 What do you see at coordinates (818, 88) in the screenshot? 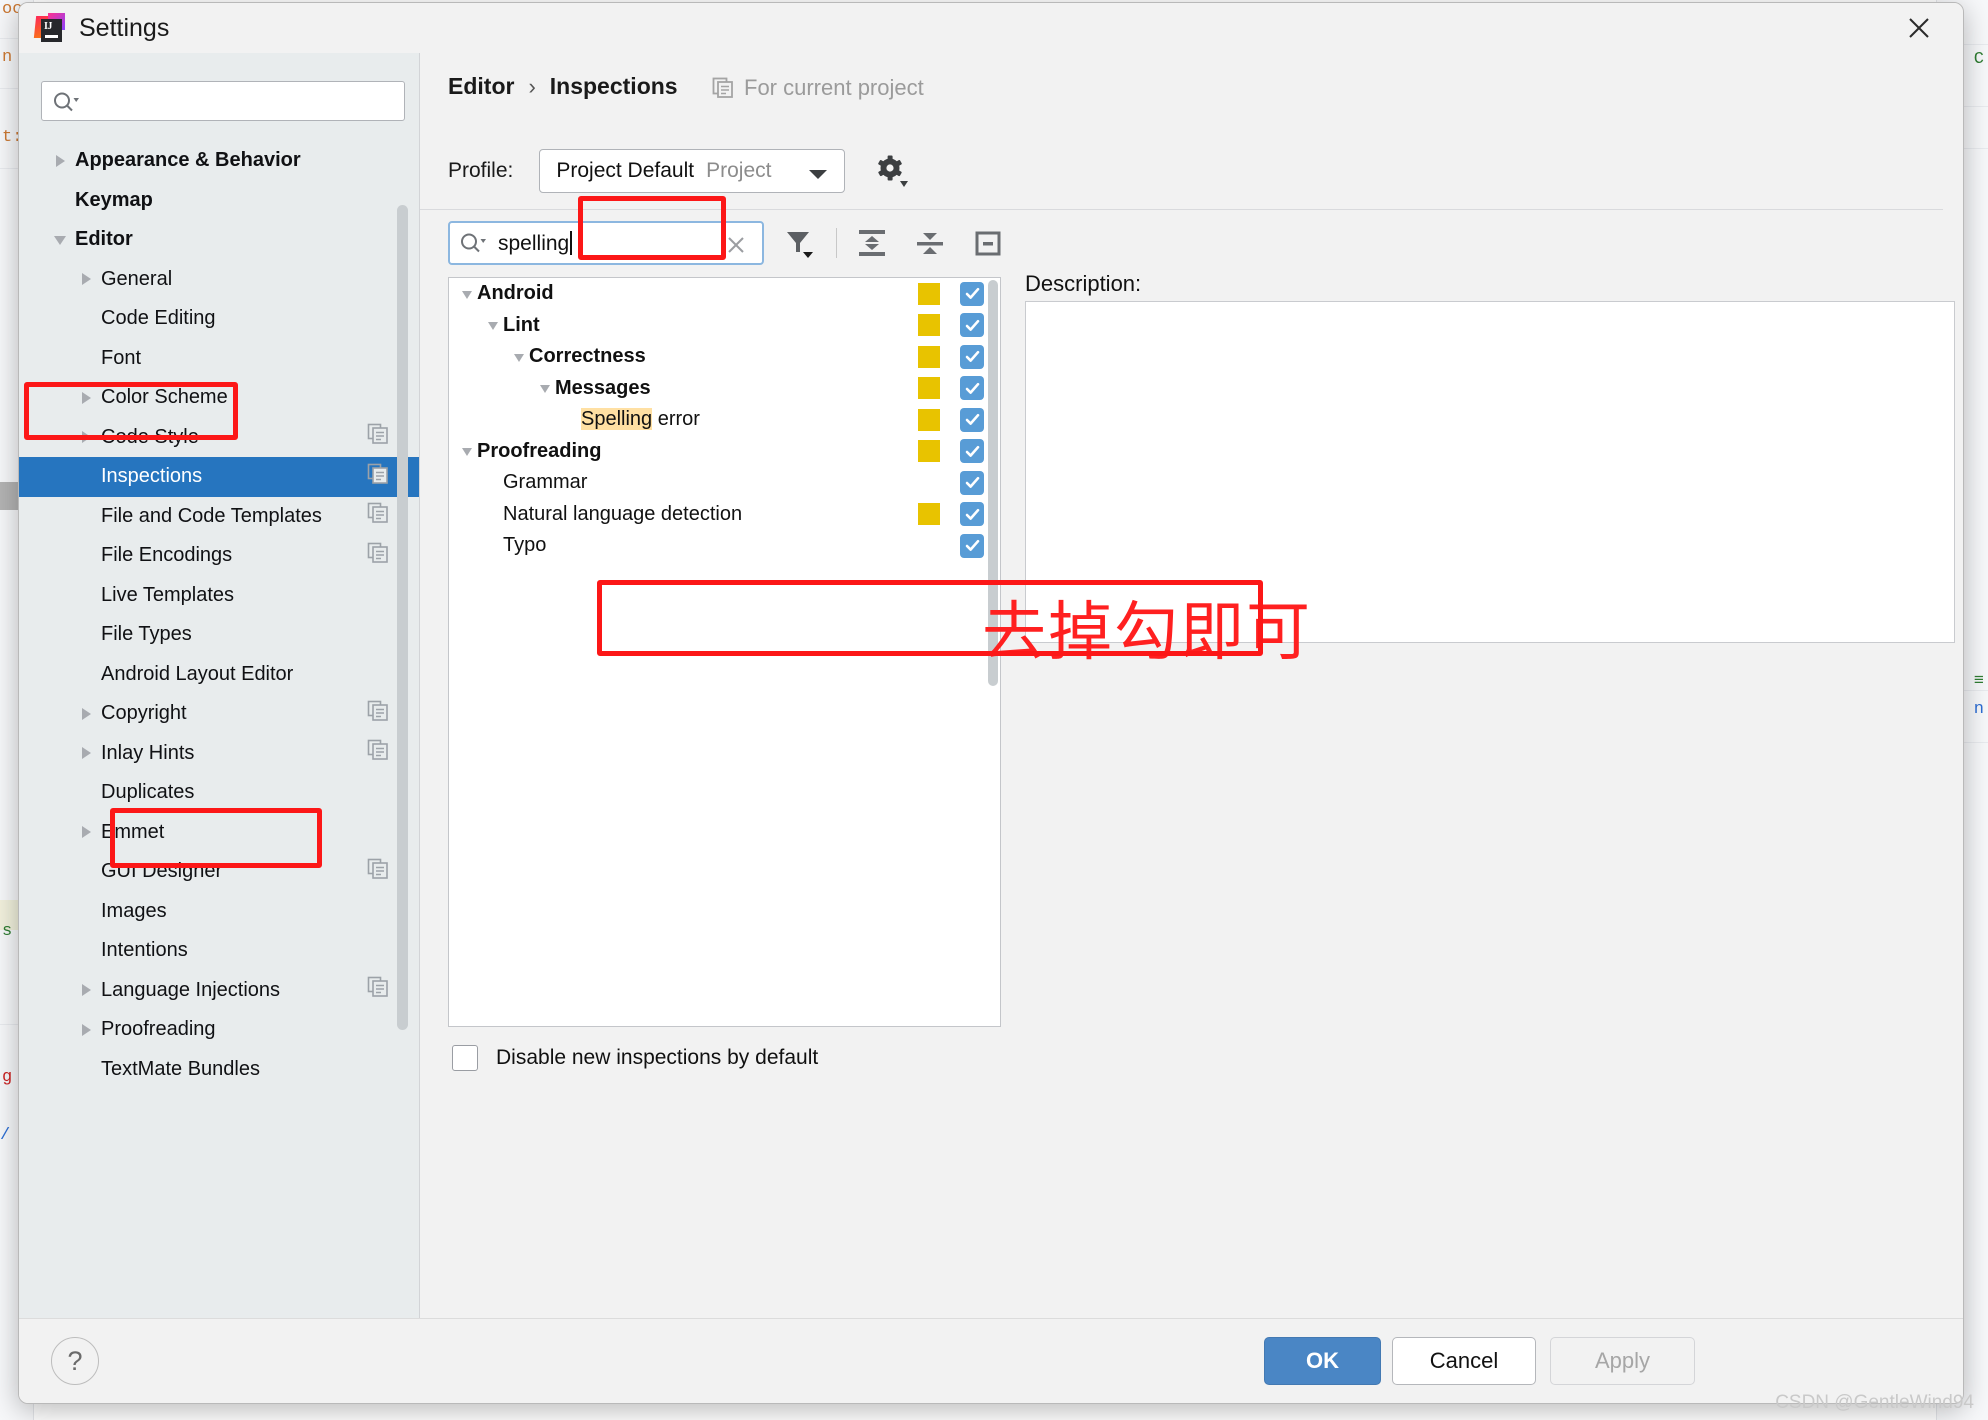
I see `for-current-project-link: For current project` at bounding box center [818, 88].